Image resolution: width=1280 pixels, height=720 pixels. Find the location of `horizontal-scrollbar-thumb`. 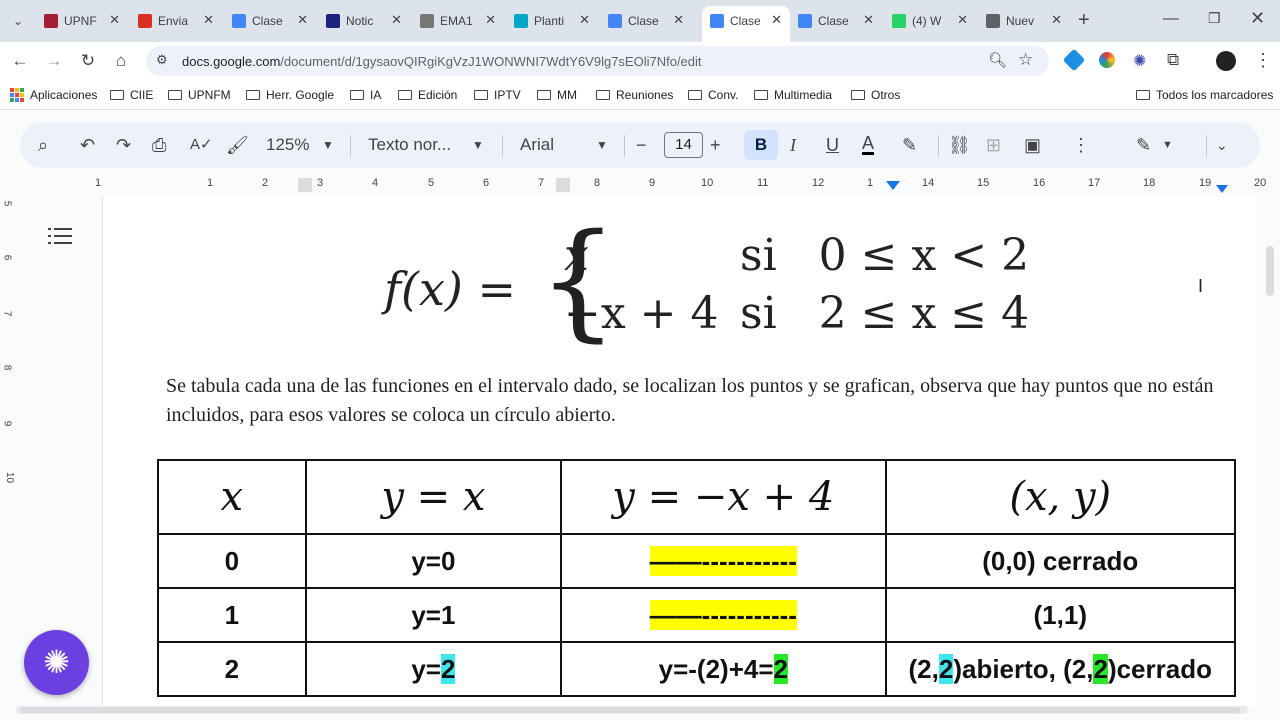

horizontal-scrollbar-thumb is located at coordinates (630, 710).